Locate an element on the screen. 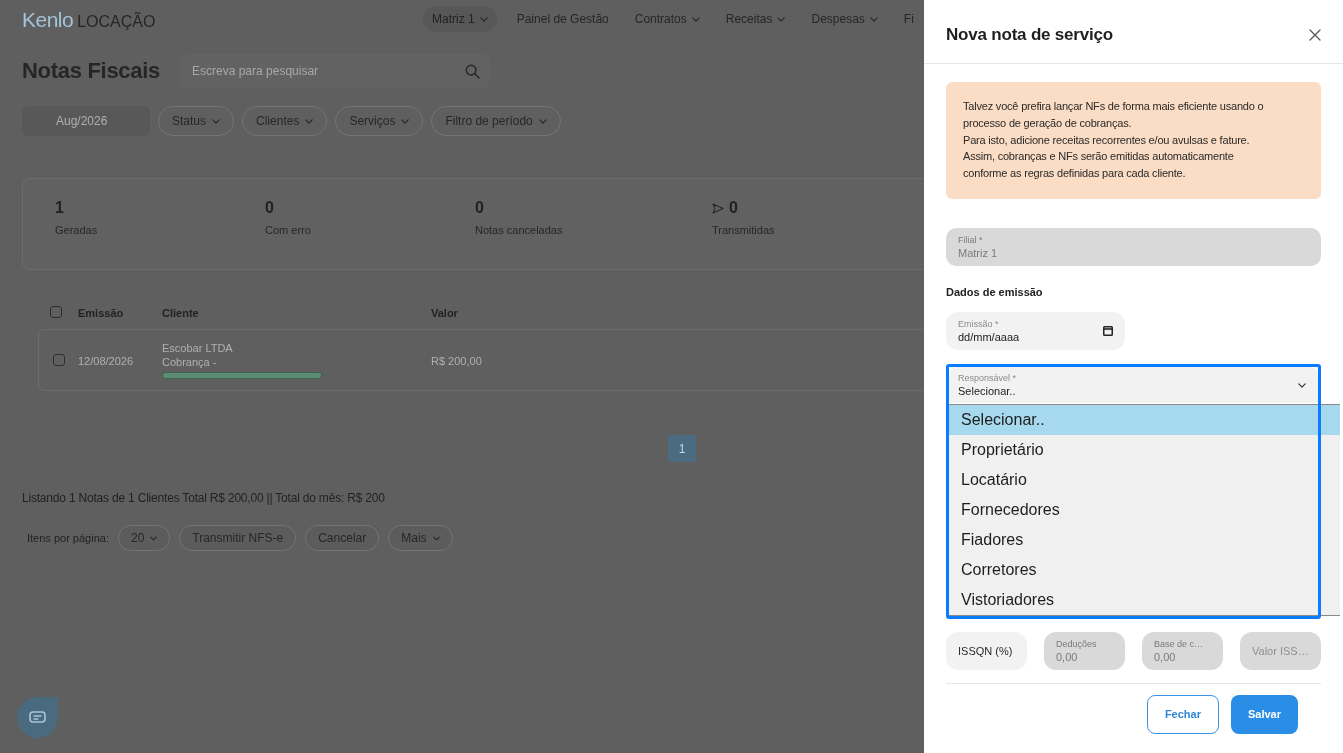 The width and height of the screenshot is (1343, 753). nav-link: Fi is located at coordinates (908, 19).